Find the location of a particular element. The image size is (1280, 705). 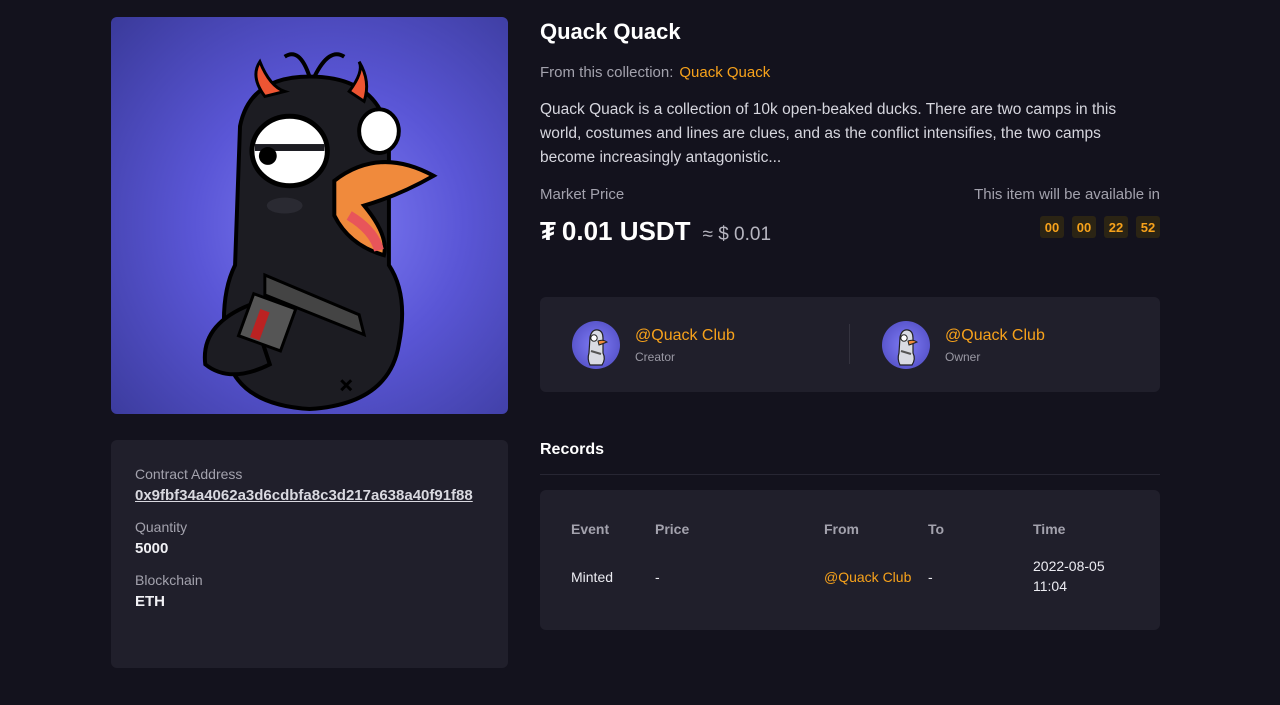

creator-item: @Quack Club Creator is located at coordinates (653, 345).